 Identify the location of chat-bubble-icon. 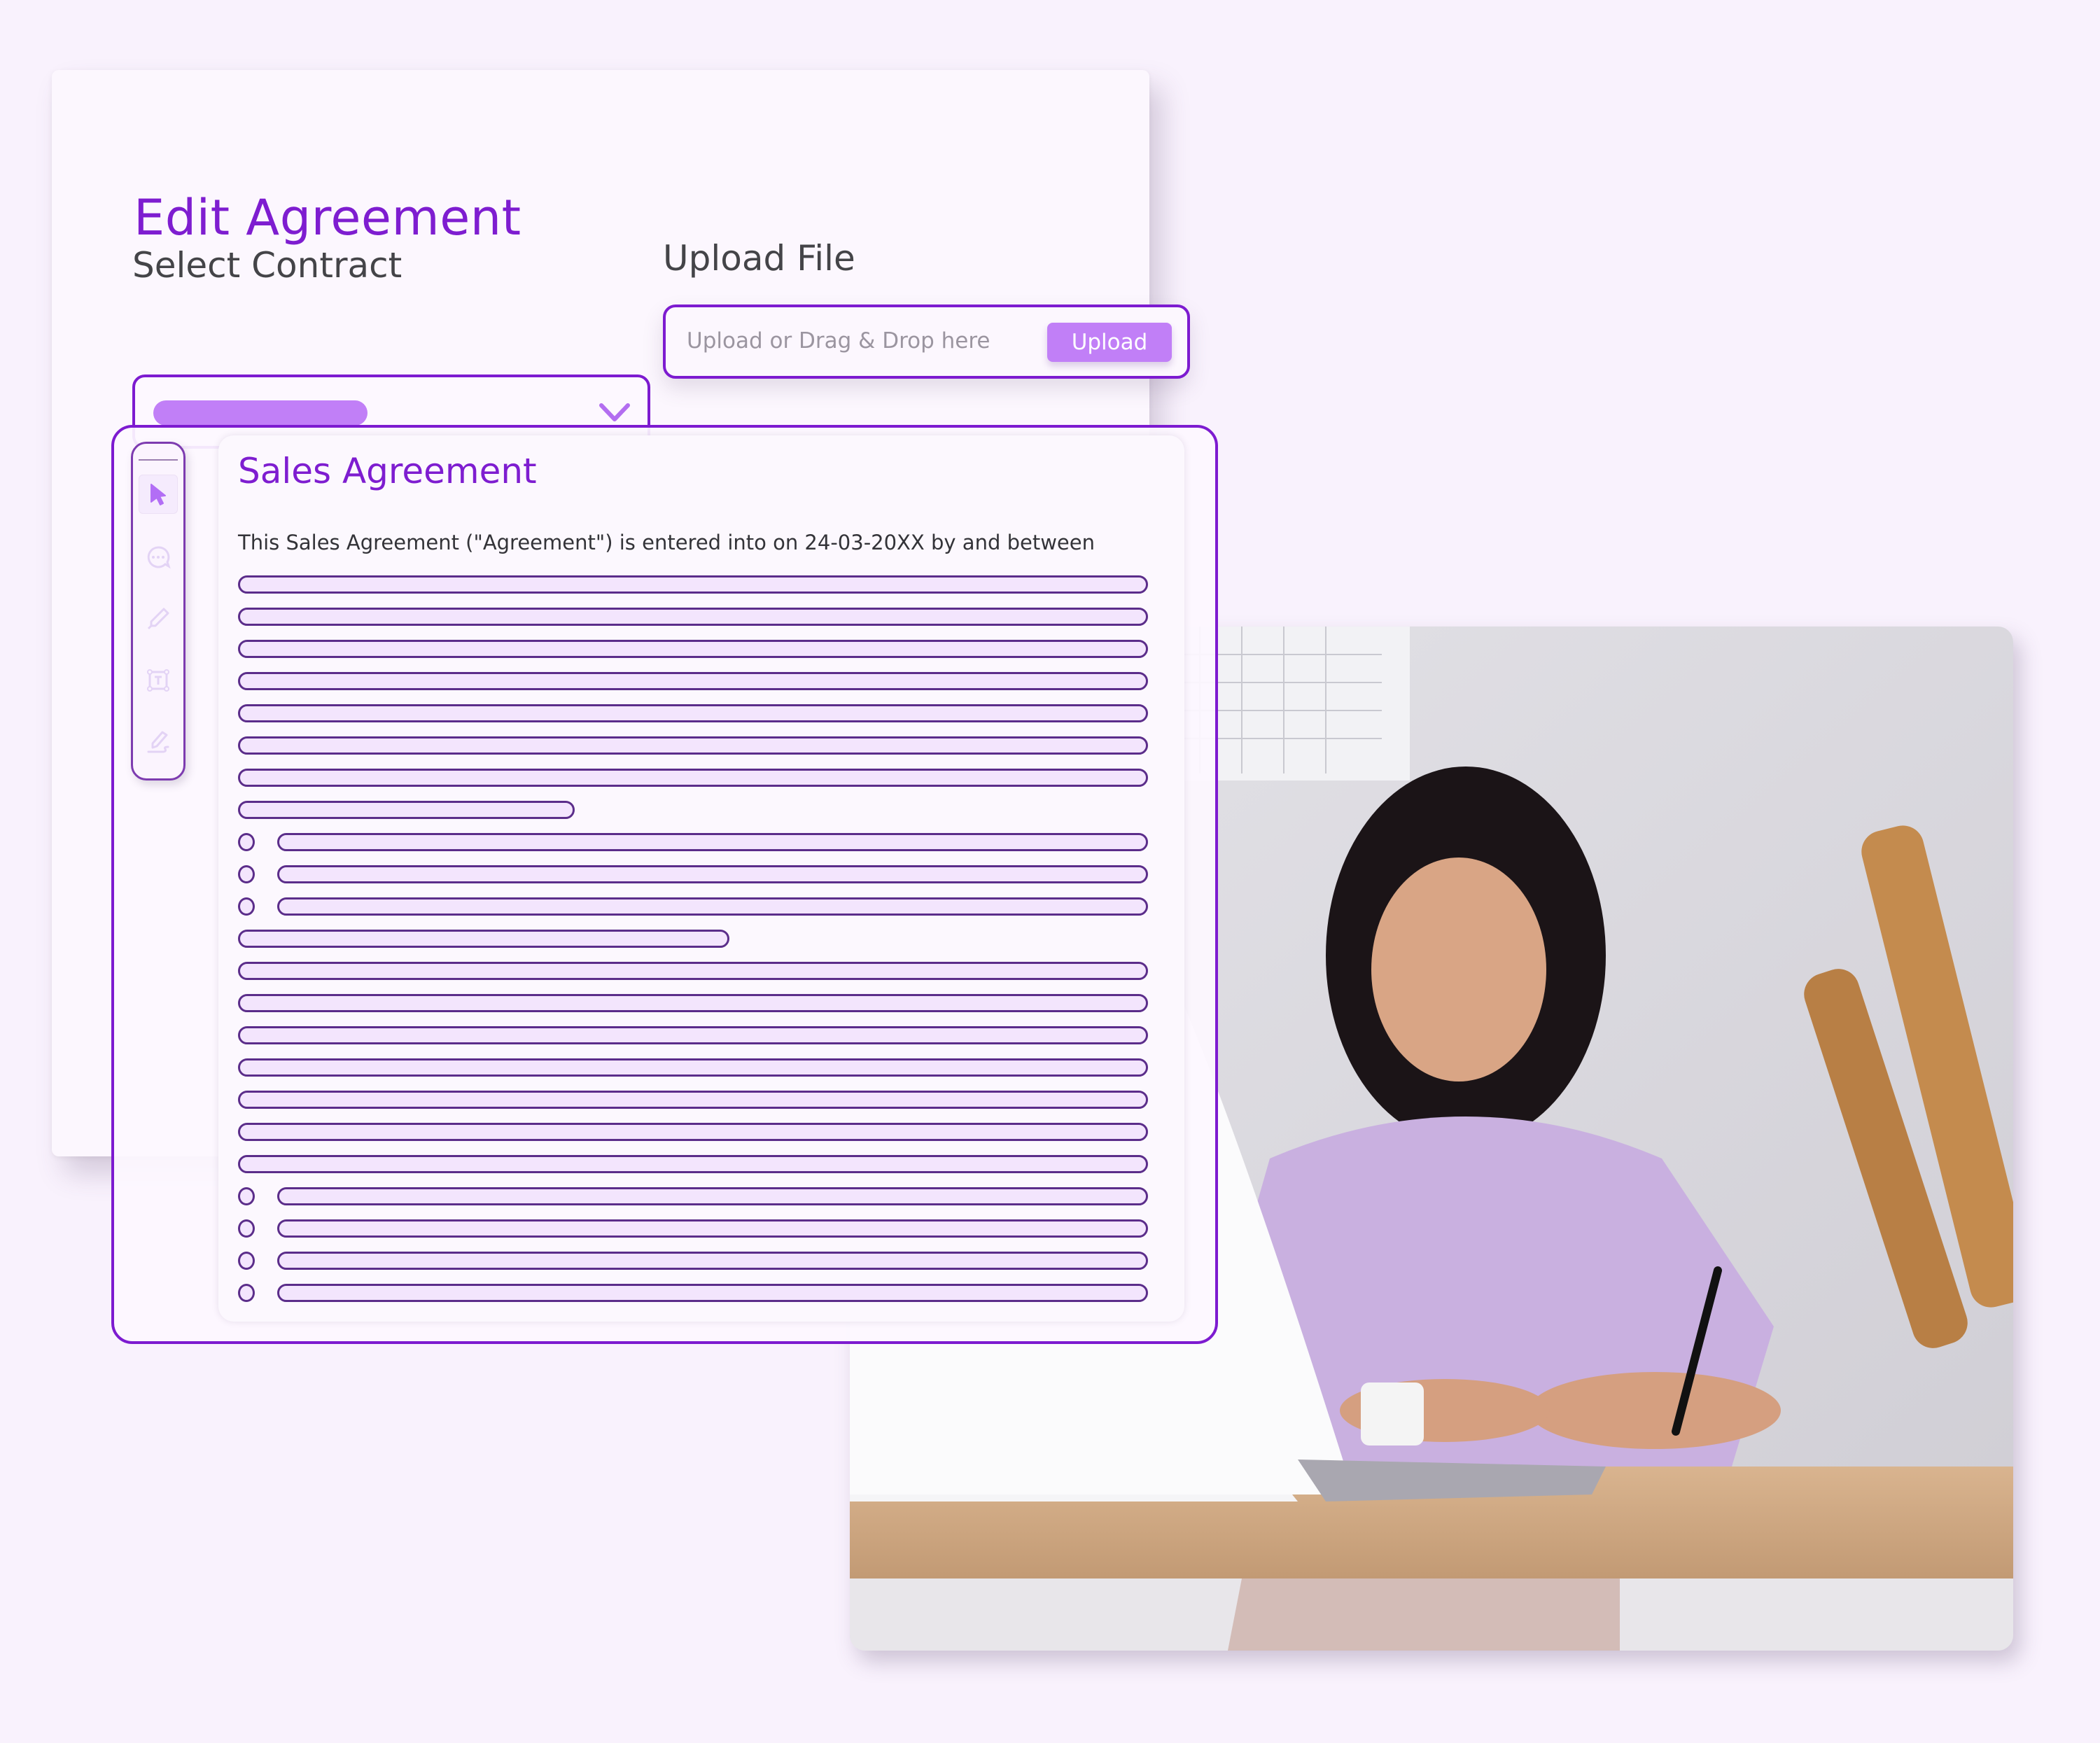
(159, 557).